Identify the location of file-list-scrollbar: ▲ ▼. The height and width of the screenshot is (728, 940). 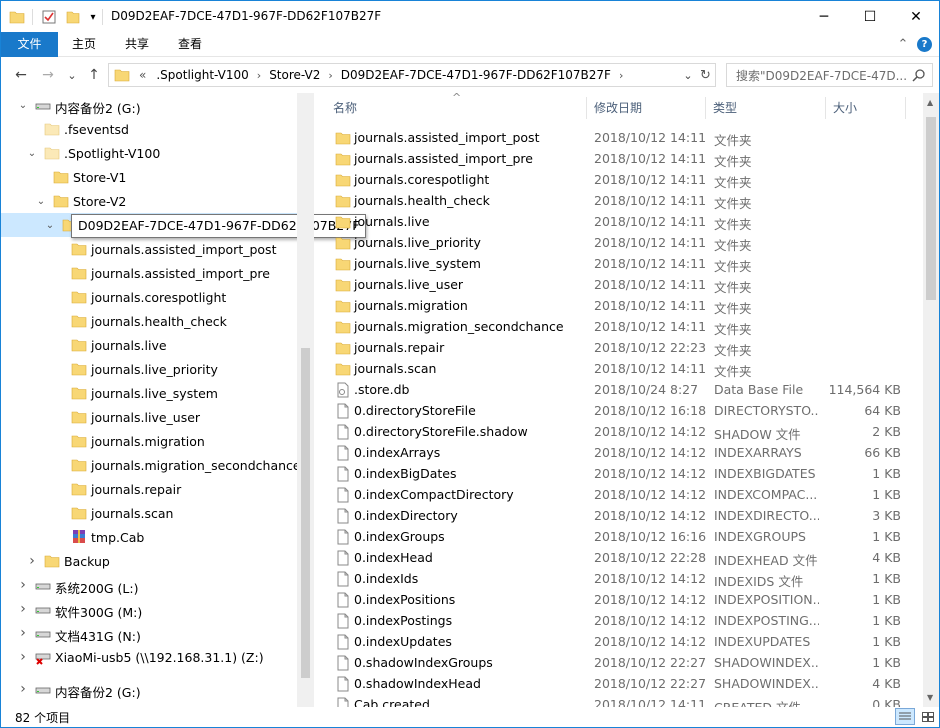
(931, 400).